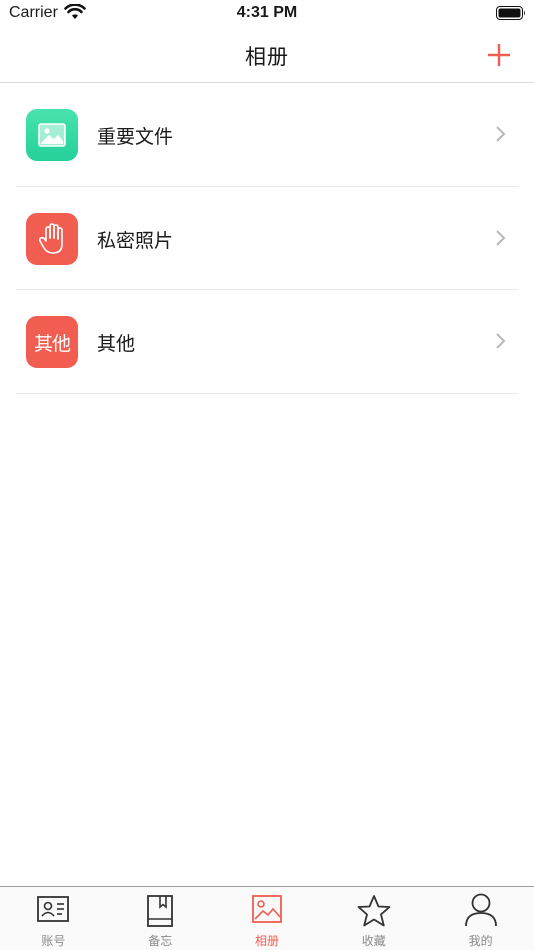  What do you see at coordinates (135, 137) in the screenshot?
I see `album-label: 重要文件` at bounding box center [135, 137].